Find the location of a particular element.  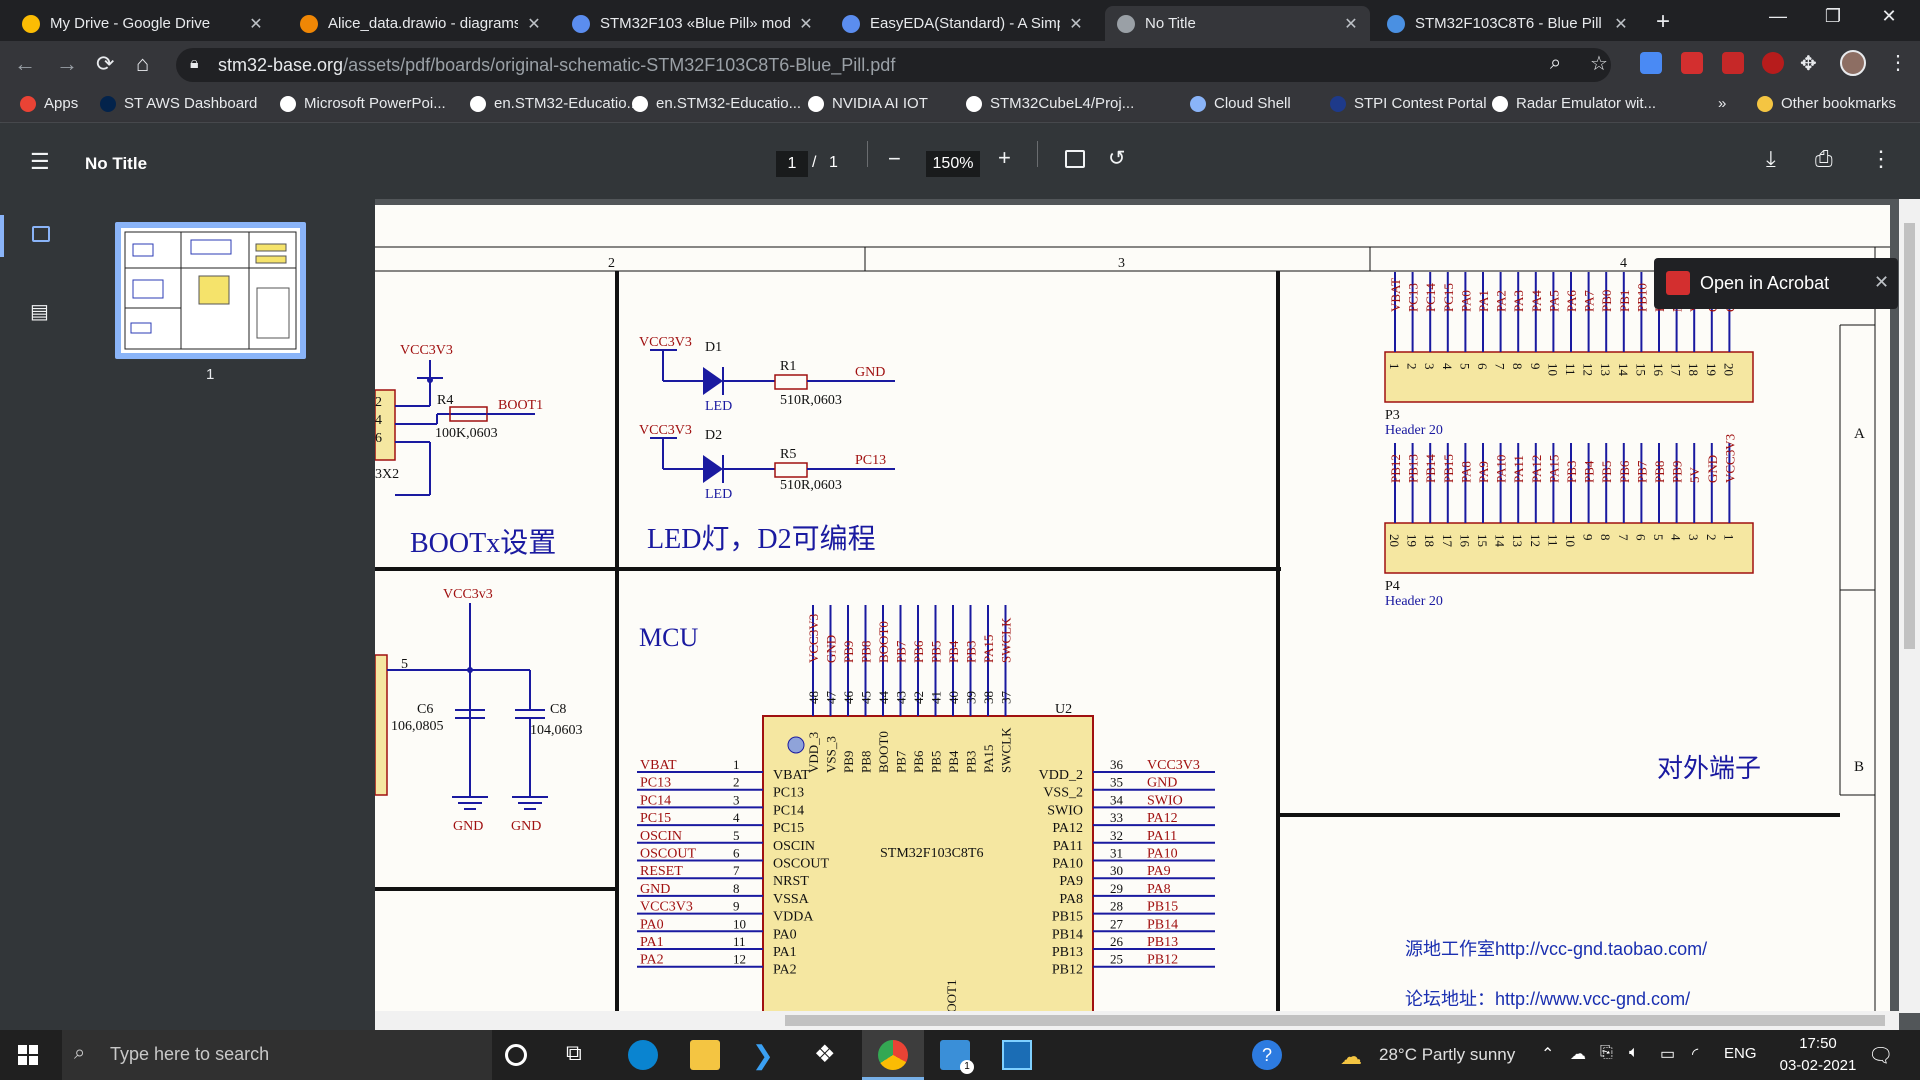

wifi-icon: ◜ is located at coordinates (1695, 1054).